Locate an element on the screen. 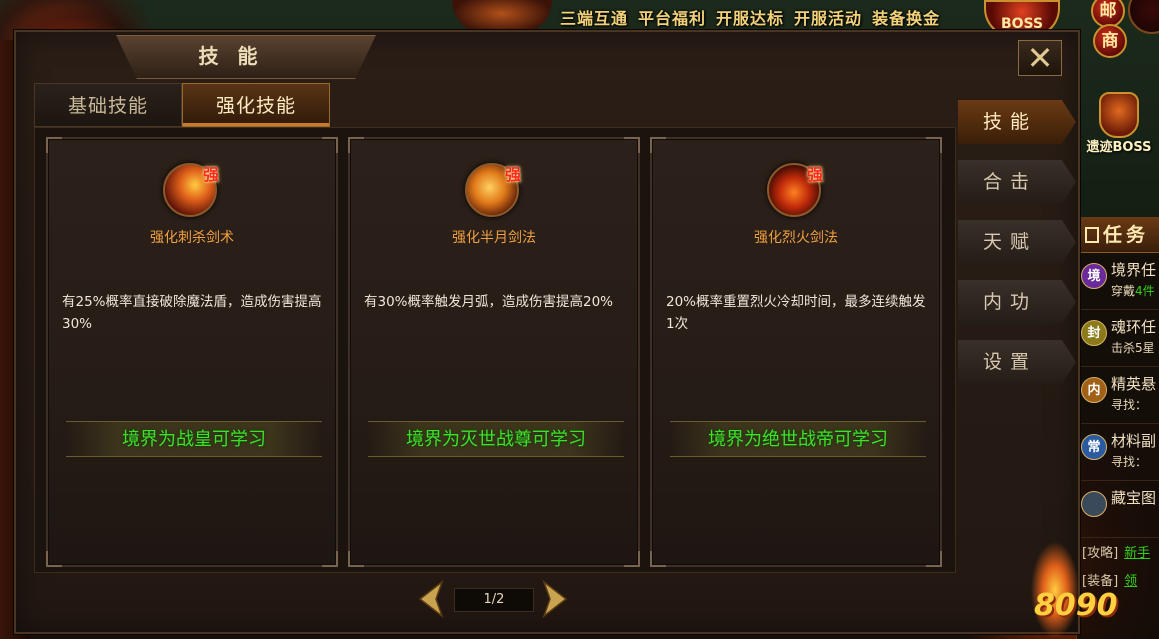 This screenshot has height=639, width=1159. quest-title: 材料副 is located at coordinates (1134, 441).